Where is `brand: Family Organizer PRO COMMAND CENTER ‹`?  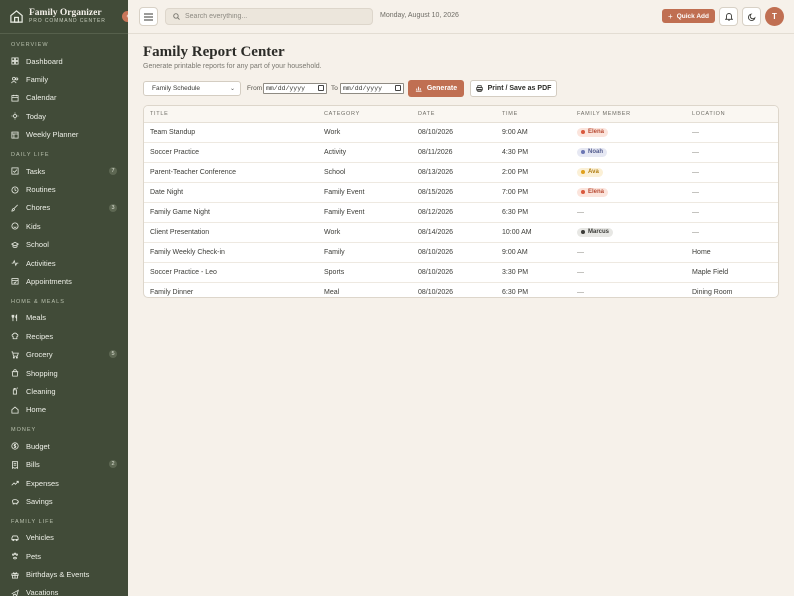
brand: Family Organizer PRO COMMAND CENTER ‹ is located at coordinates (64, 17).